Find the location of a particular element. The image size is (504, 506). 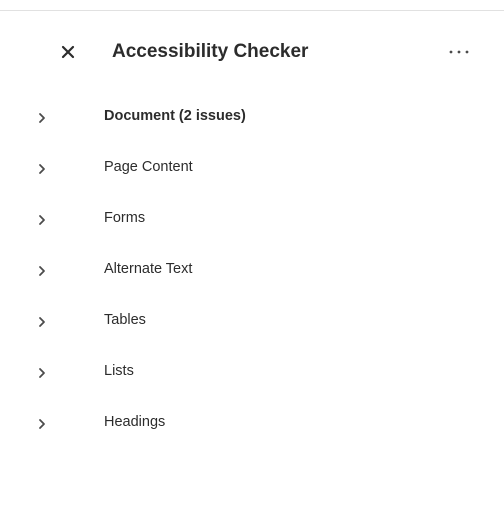

panel-header: Accessibility Checker is located at coordinates (252, 52).